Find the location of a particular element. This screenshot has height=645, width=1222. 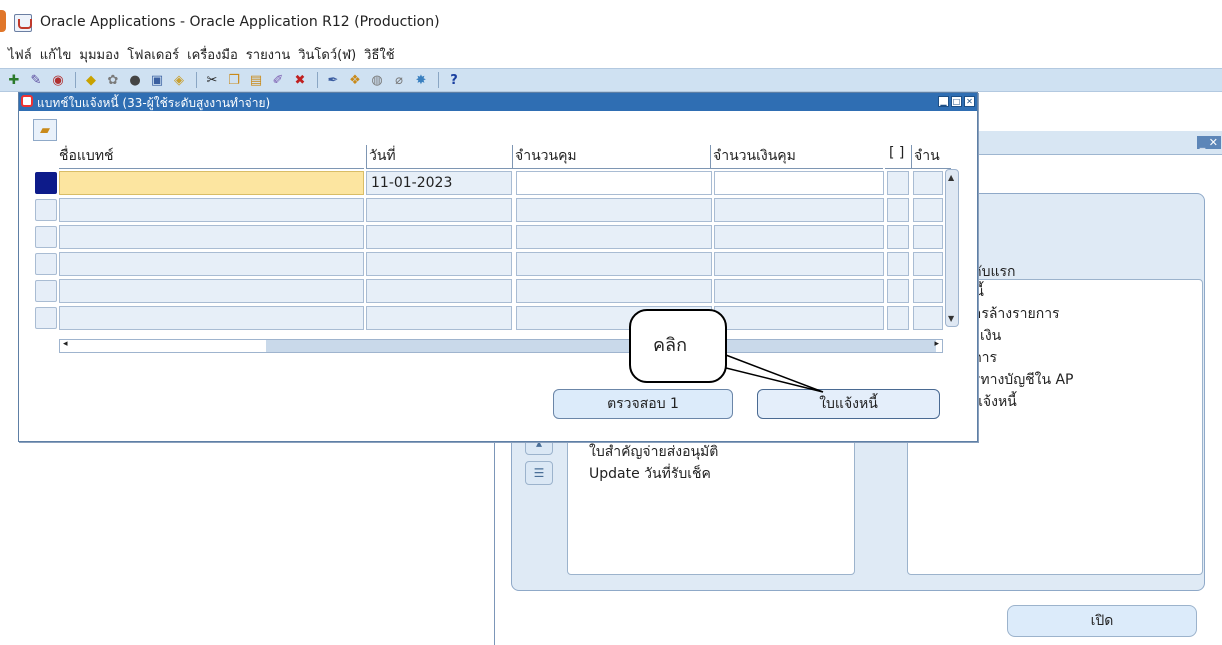

batch-date-cell: 11-01-2023 is located at coordinates (439, 183).